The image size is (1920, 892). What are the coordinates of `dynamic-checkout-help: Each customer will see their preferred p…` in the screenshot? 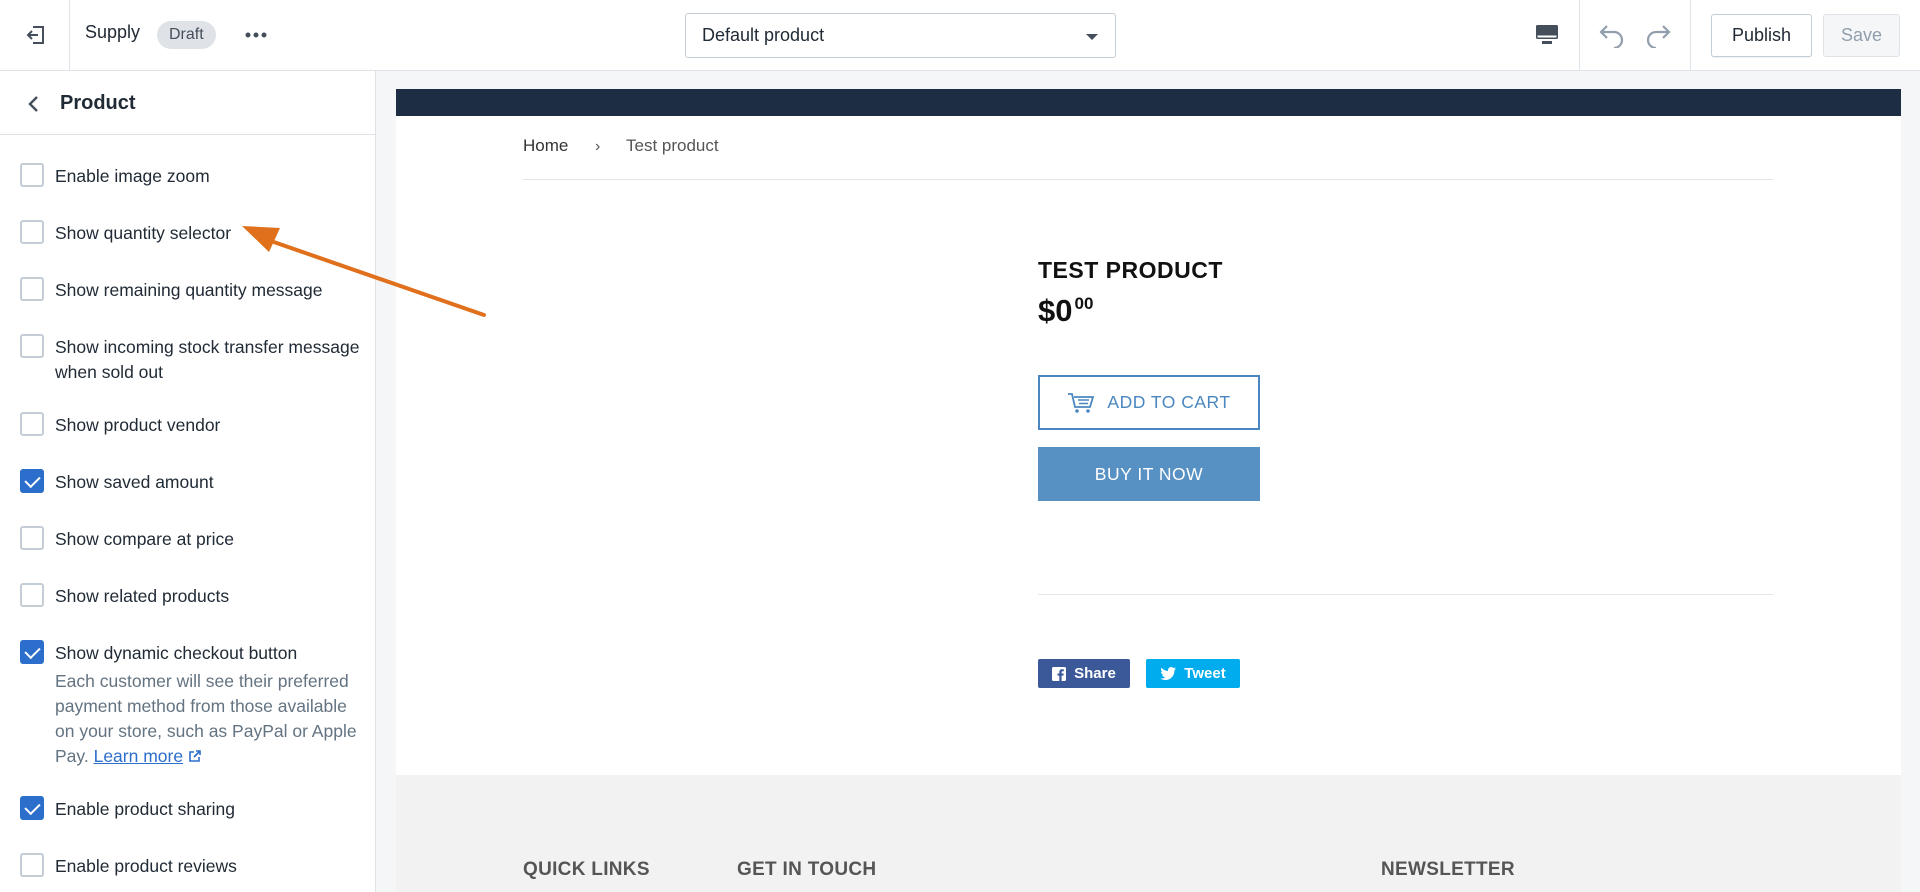 It's located at (207, 719).